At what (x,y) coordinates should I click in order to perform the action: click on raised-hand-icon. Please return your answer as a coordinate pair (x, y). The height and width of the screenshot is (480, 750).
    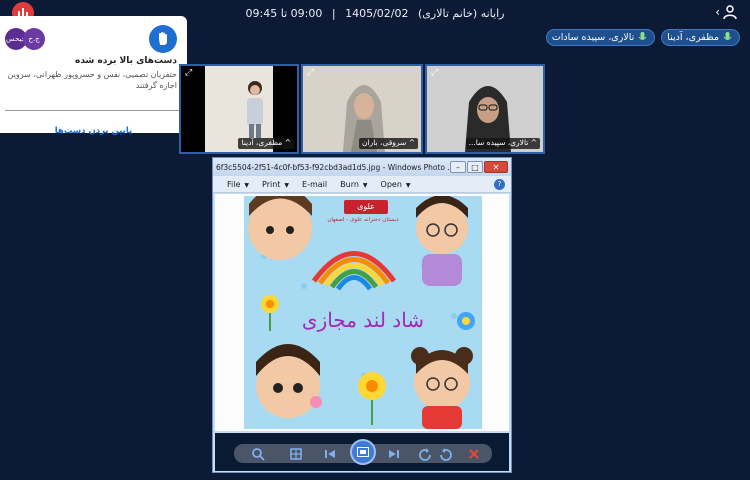
    Looking at the image, I should click on (163, 39).